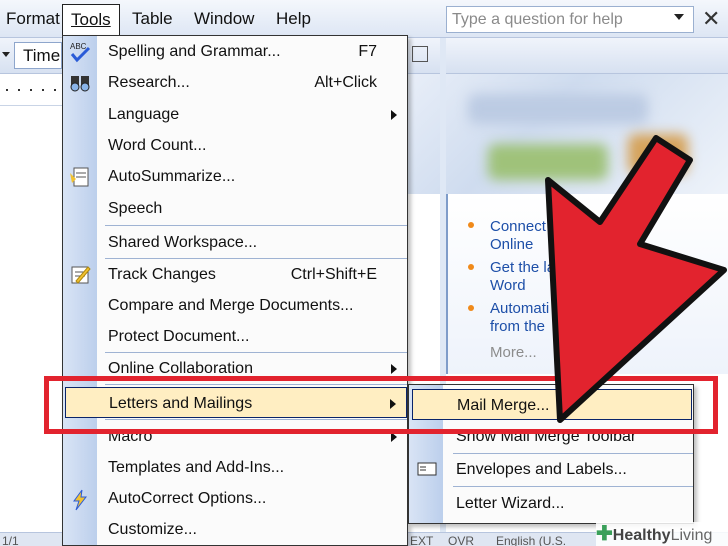  I want to click on ruler, so click(31, 91).